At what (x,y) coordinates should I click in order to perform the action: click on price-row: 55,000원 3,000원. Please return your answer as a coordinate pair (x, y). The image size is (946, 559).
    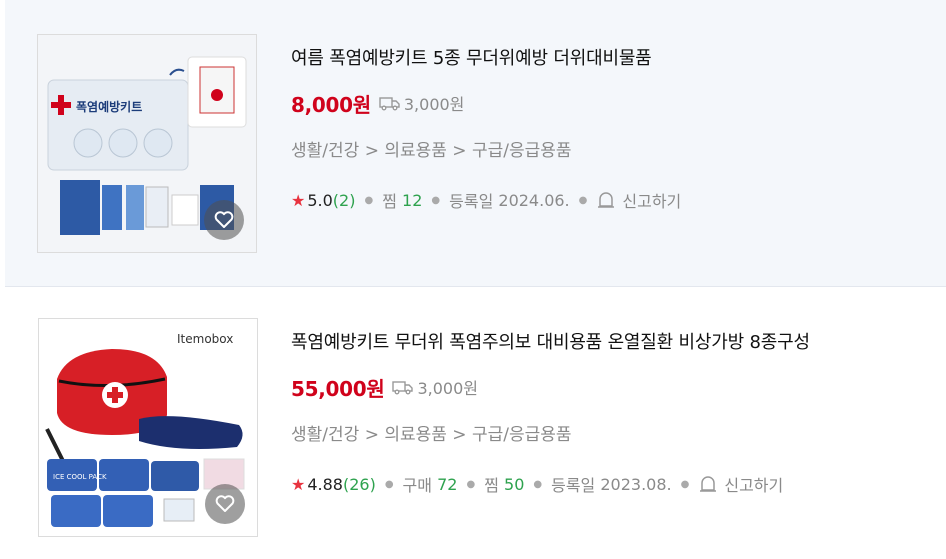
    Looking at the image, I should click on (550, 387).